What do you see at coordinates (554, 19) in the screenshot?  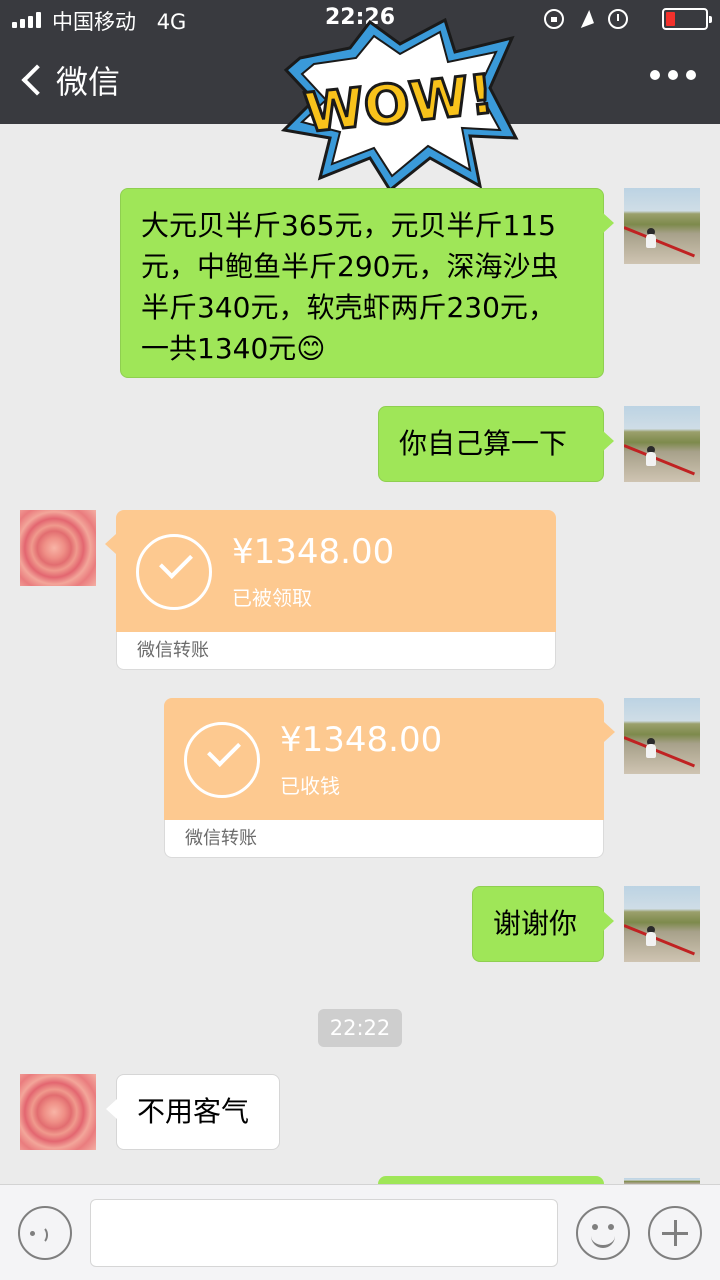 I see `rotation-lock-icon` at bounding box center [554, 19].